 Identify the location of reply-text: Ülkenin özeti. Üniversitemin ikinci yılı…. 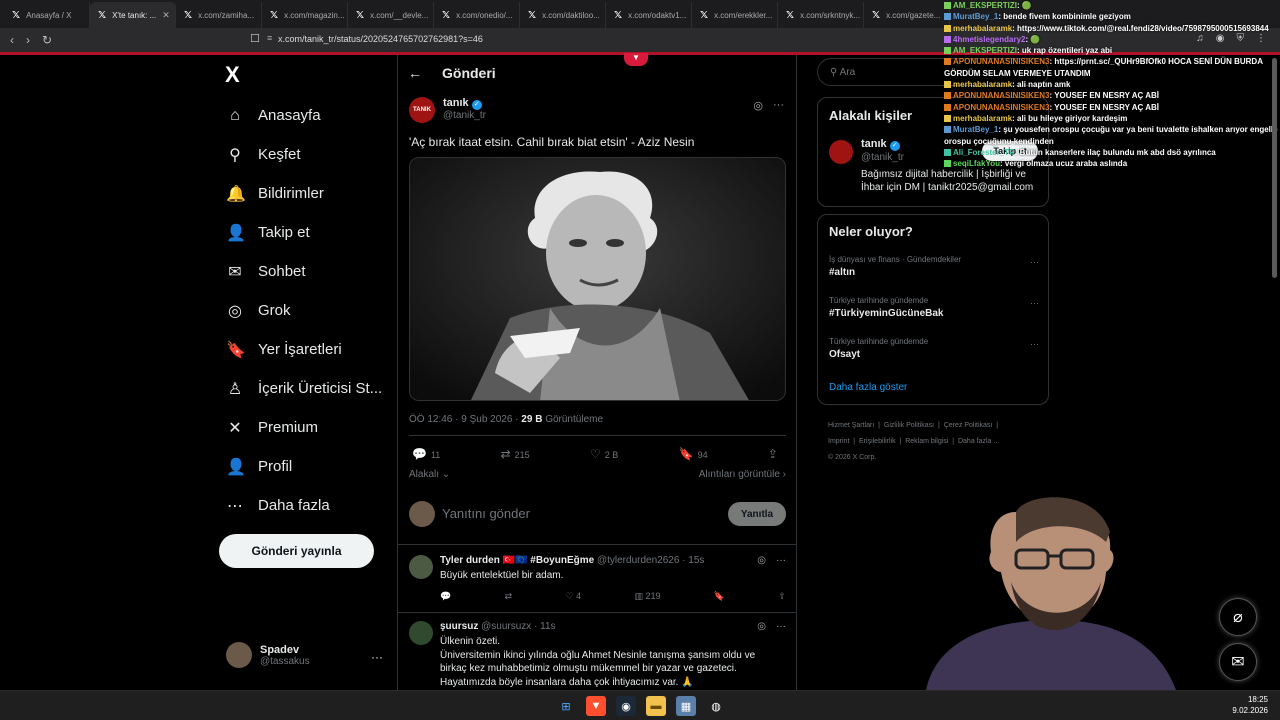
(598, 662).